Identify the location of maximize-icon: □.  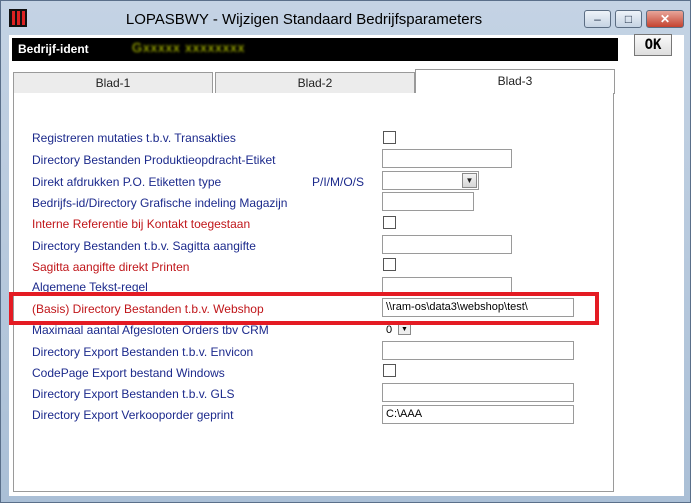
(628, 19).